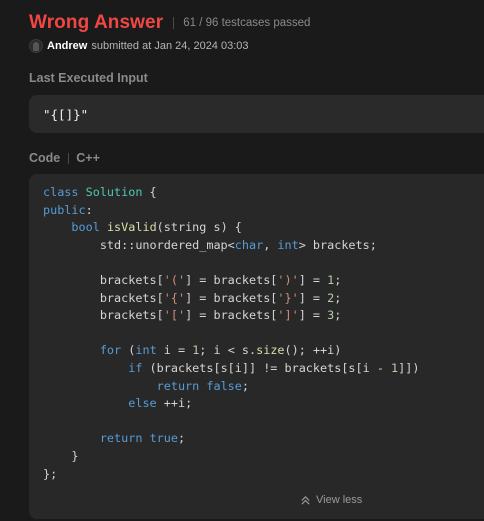  What do you see at coordinates (156, 227) in the screenshot?
I see `code-line: bool isValid(string s) {` at bounding box center [156, 227].